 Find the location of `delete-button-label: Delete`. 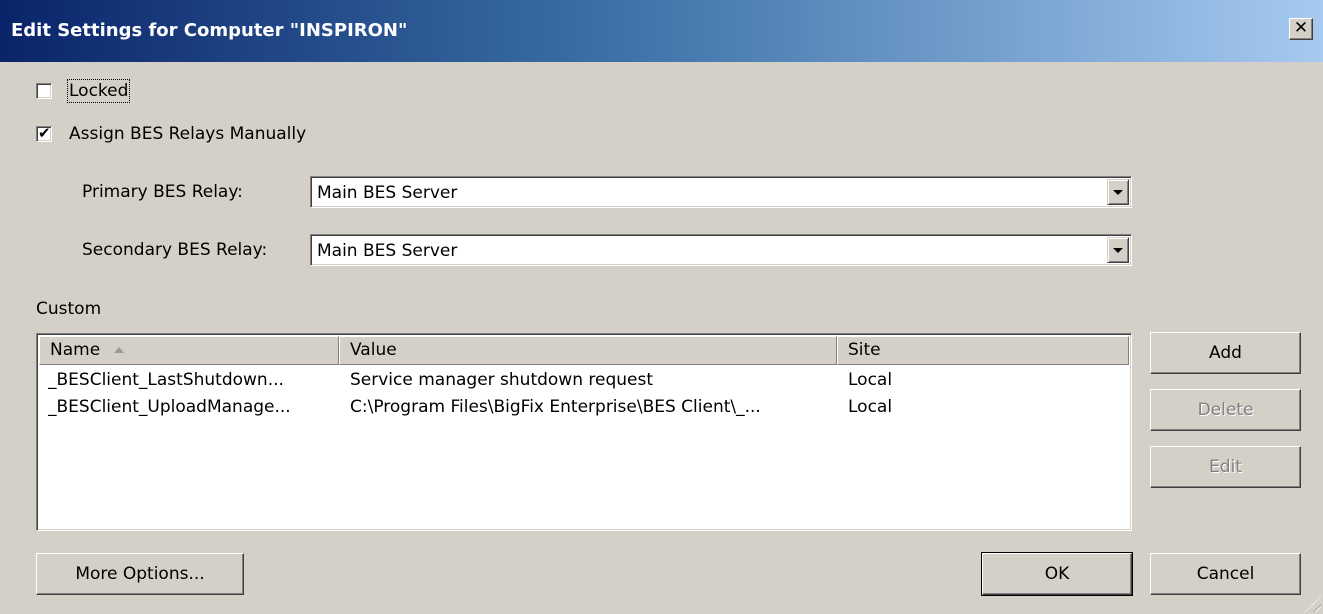

delete-button-label: Delete is located at coordinates (1225, 410).